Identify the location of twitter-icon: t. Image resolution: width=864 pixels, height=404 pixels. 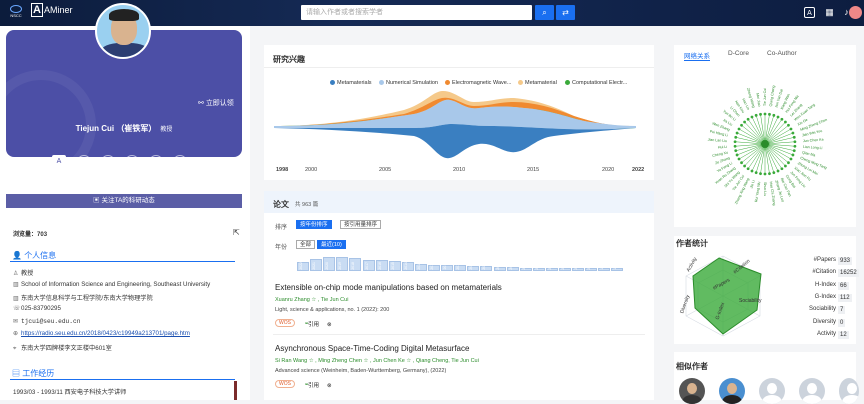
(132, 162).